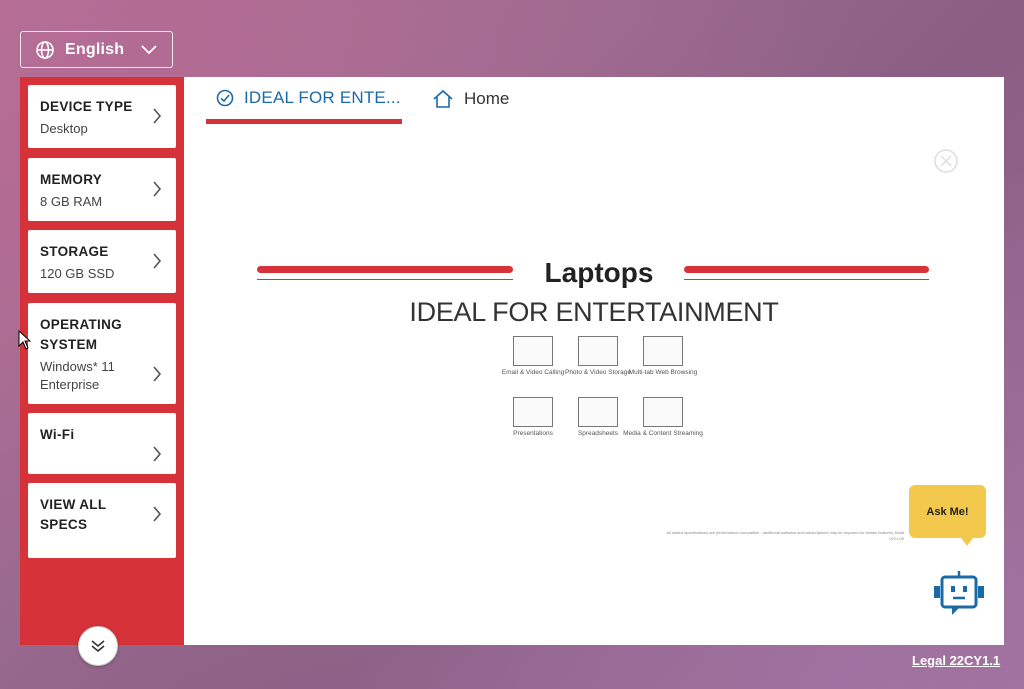 The image size is (1024, 689). Describe the element at coordinates (64, 128) in the screenshot. I see `sidebar-item-value: Desktop` at that location.